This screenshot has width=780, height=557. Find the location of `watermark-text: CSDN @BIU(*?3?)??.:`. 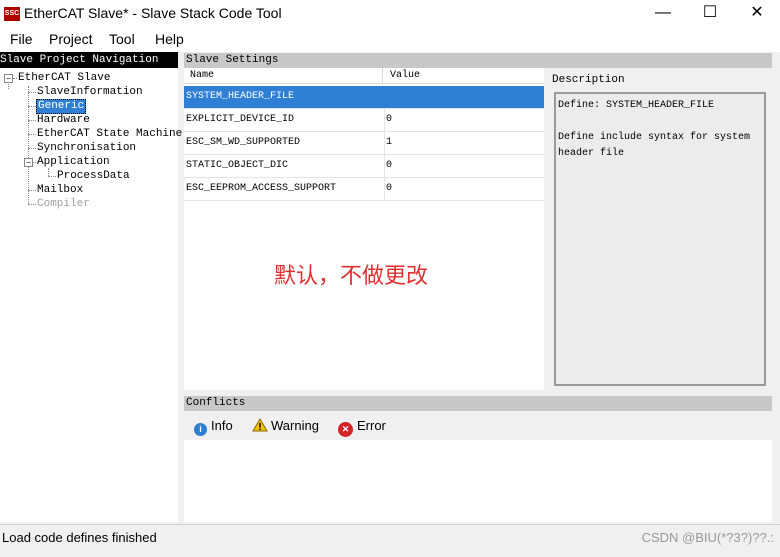

watermark-text: CSDN @BIU(*?3?)??.: is located at coordinates (707, 537).